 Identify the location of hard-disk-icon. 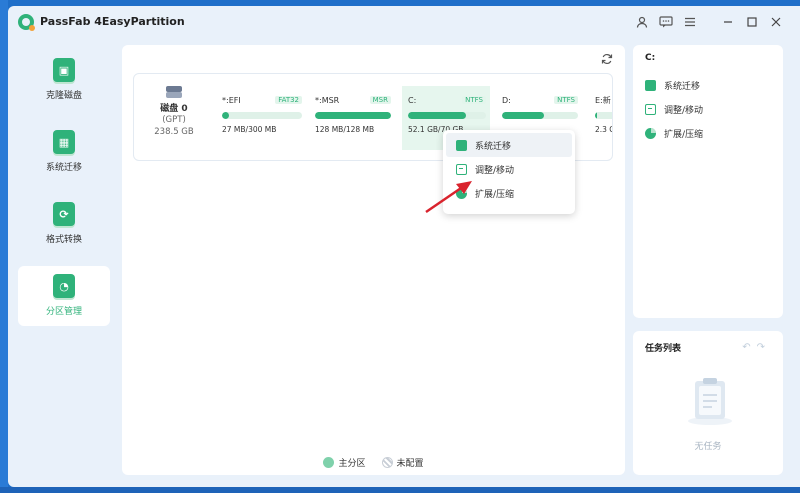
(174, 92).